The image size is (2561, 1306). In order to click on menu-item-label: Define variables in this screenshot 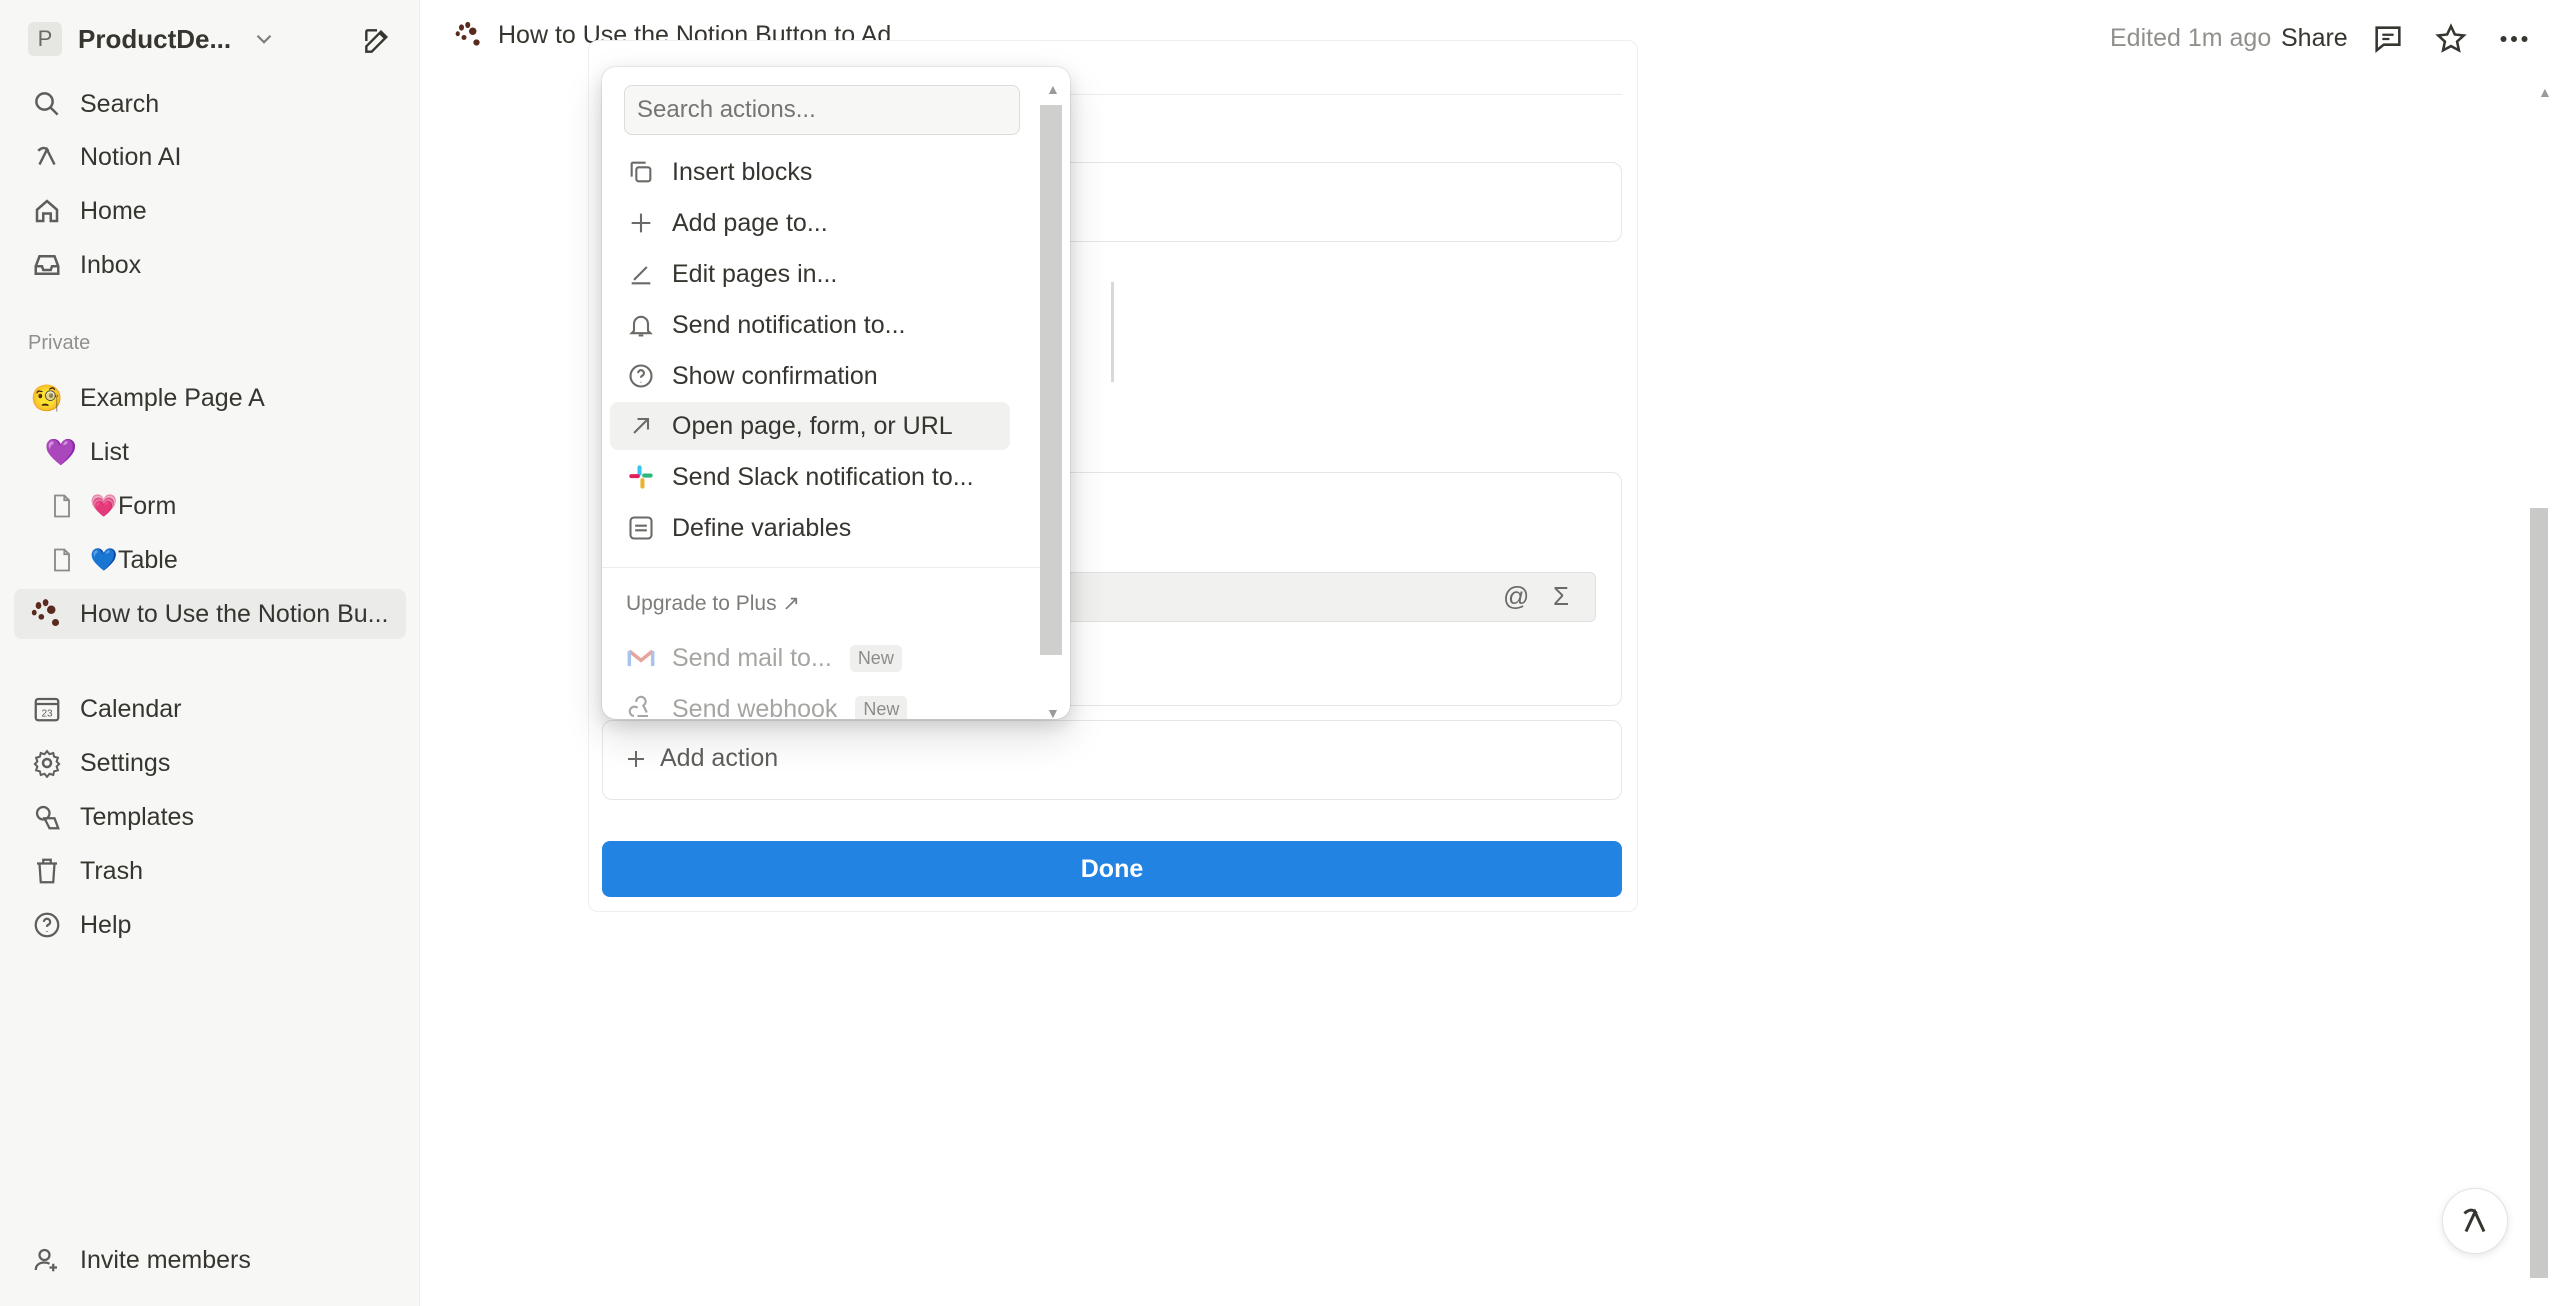, I will do `click(762, 527)`.